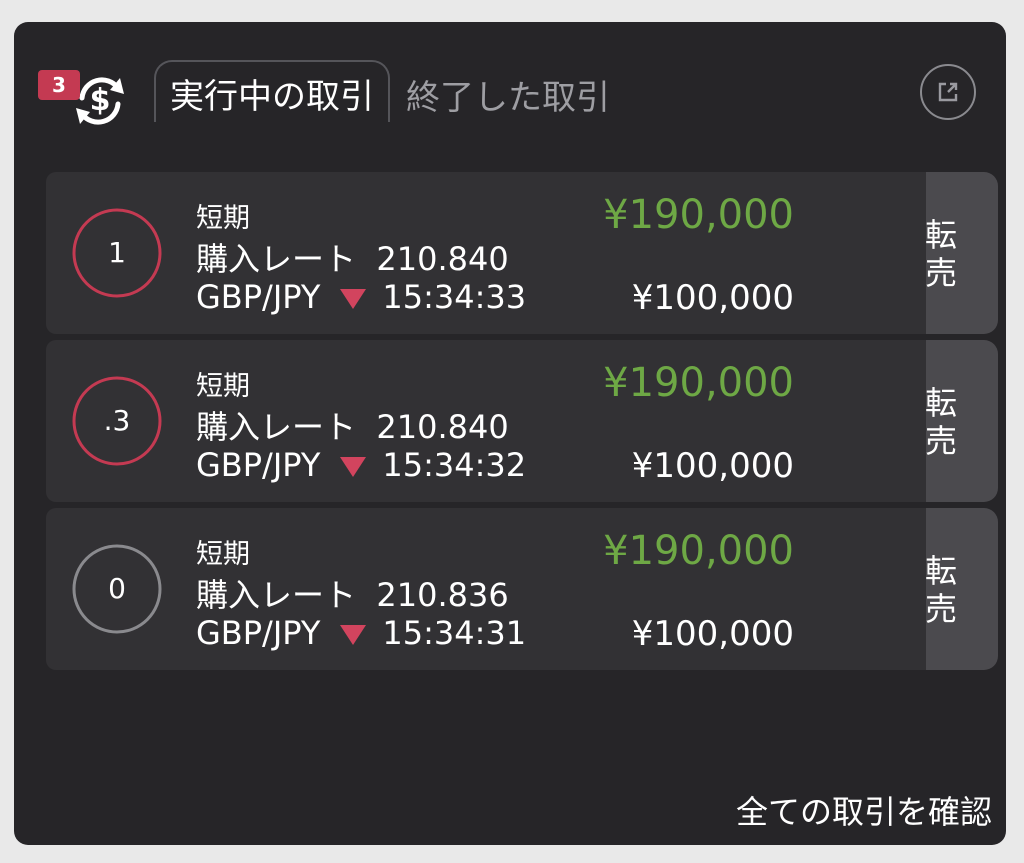  What do you see at coordinates (454, 297) in the screenshot?
I see `trade-time: 15:34:33` at bounding box center [454, 297].